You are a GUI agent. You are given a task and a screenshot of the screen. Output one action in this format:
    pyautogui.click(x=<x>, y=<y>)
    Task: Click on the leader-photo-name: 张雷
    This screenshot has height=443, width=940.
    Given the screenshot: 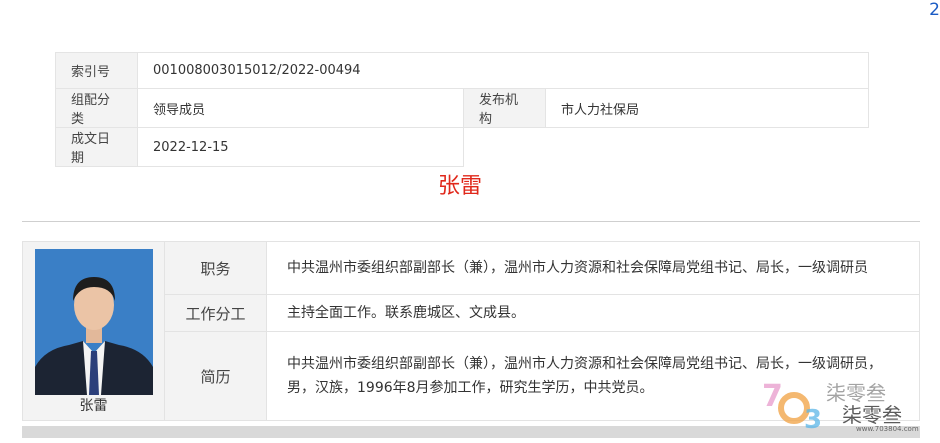 What is the action you would take?
    pyautogui.click(x=93, y=406)
    